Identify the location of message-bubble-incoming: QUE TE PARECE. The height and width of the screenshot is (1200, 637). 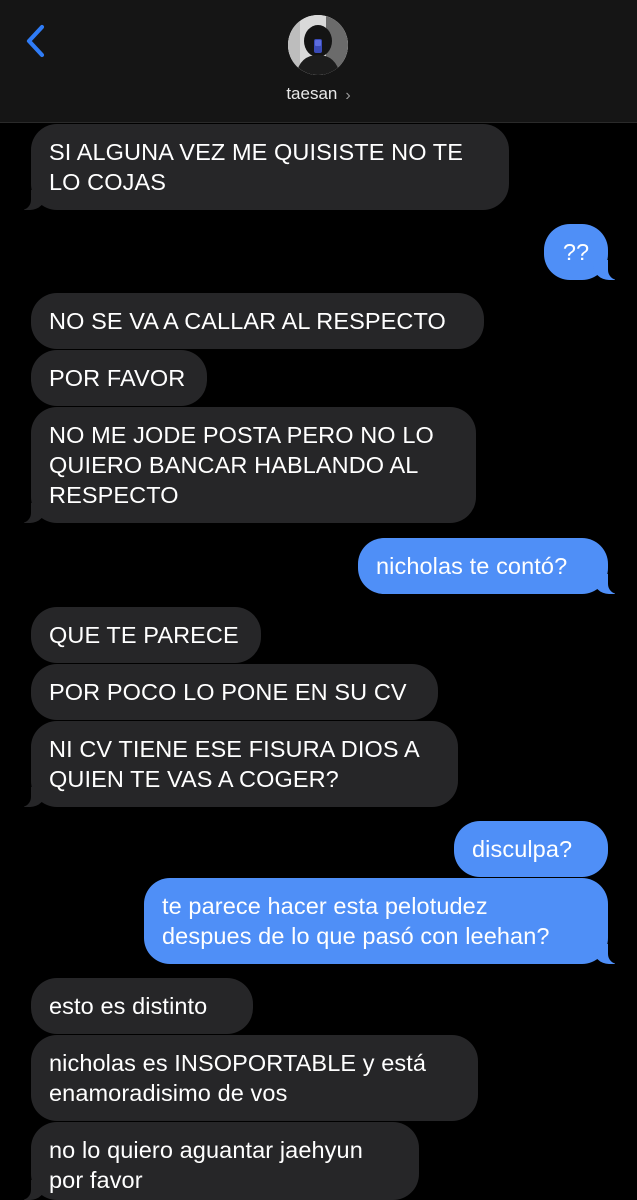
(146, 635).